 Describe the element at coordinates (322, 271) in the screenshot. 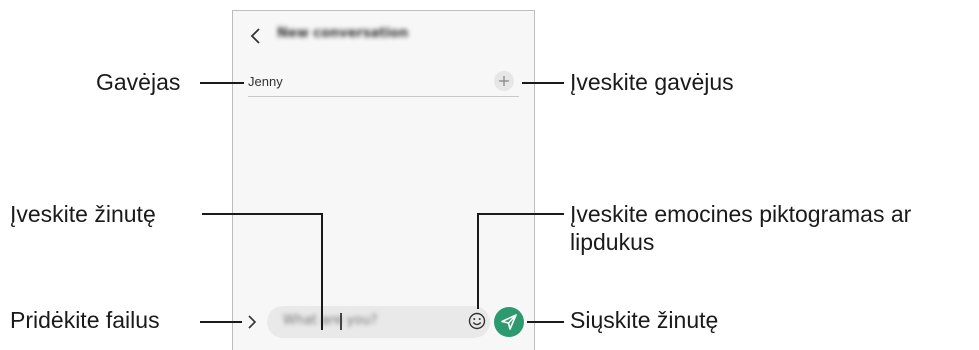

I see `leader-enter-message-v` at that location.